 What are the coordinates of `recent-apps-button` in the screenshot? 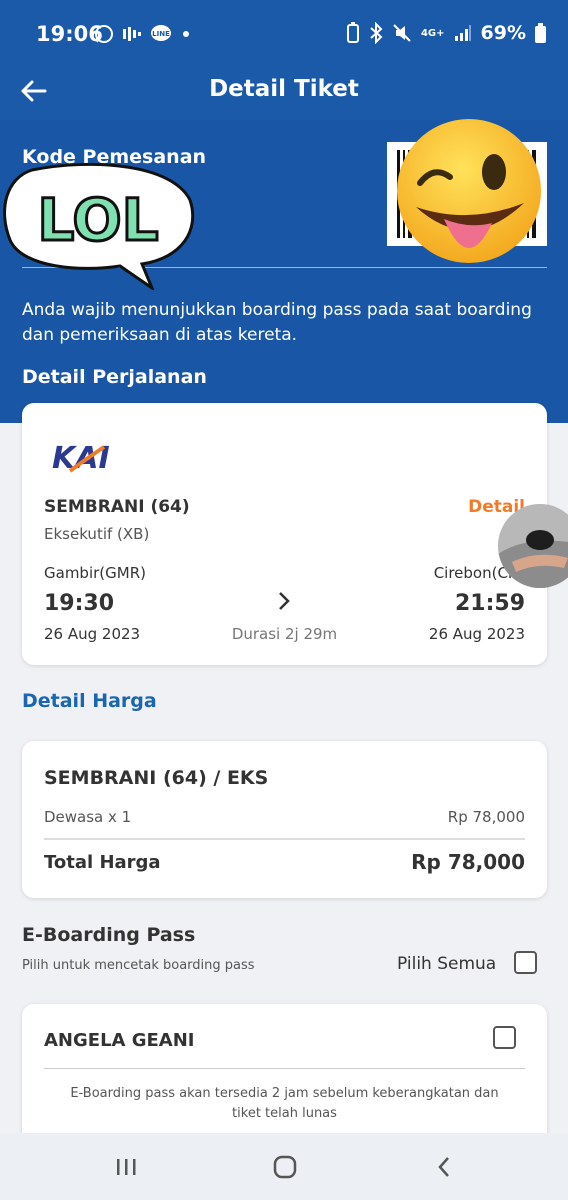 It's located at (126, 1167).